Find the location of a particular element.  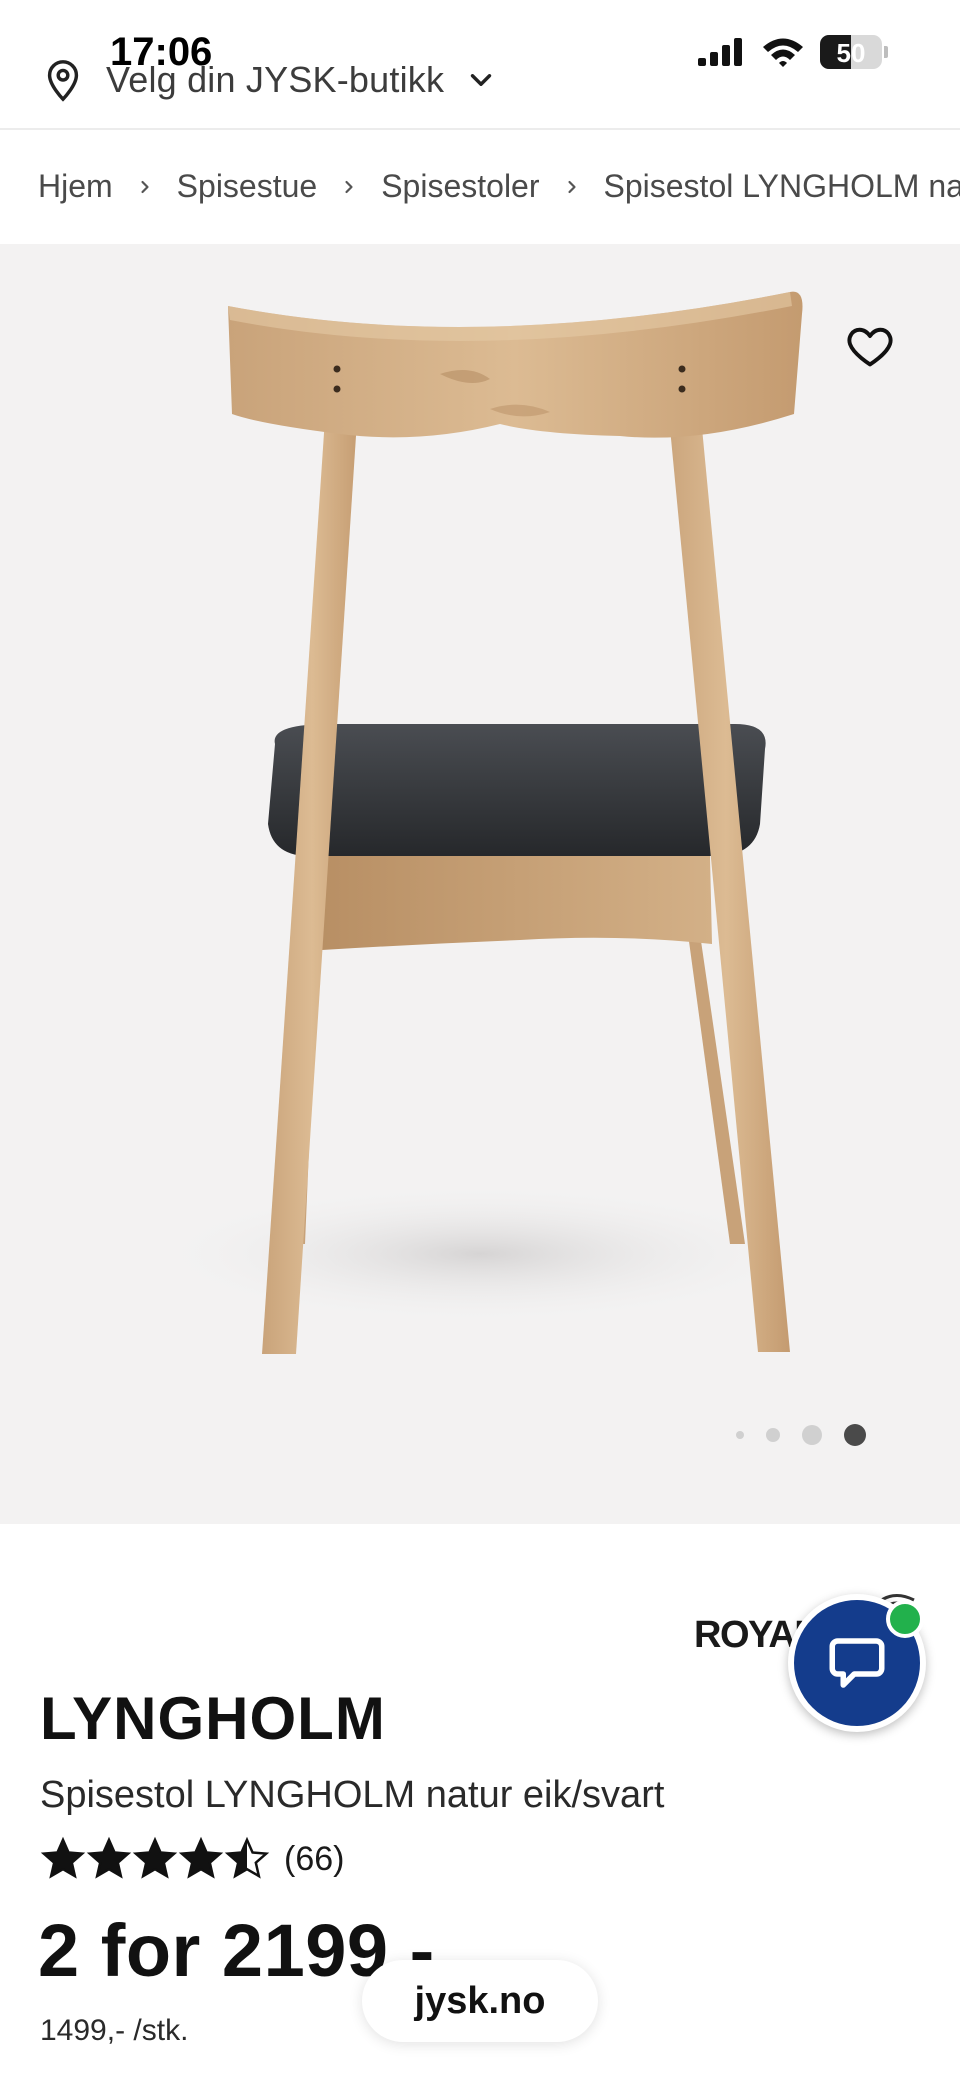

browser-url-pill: jysk.no is located at coordinates (480, 2001).